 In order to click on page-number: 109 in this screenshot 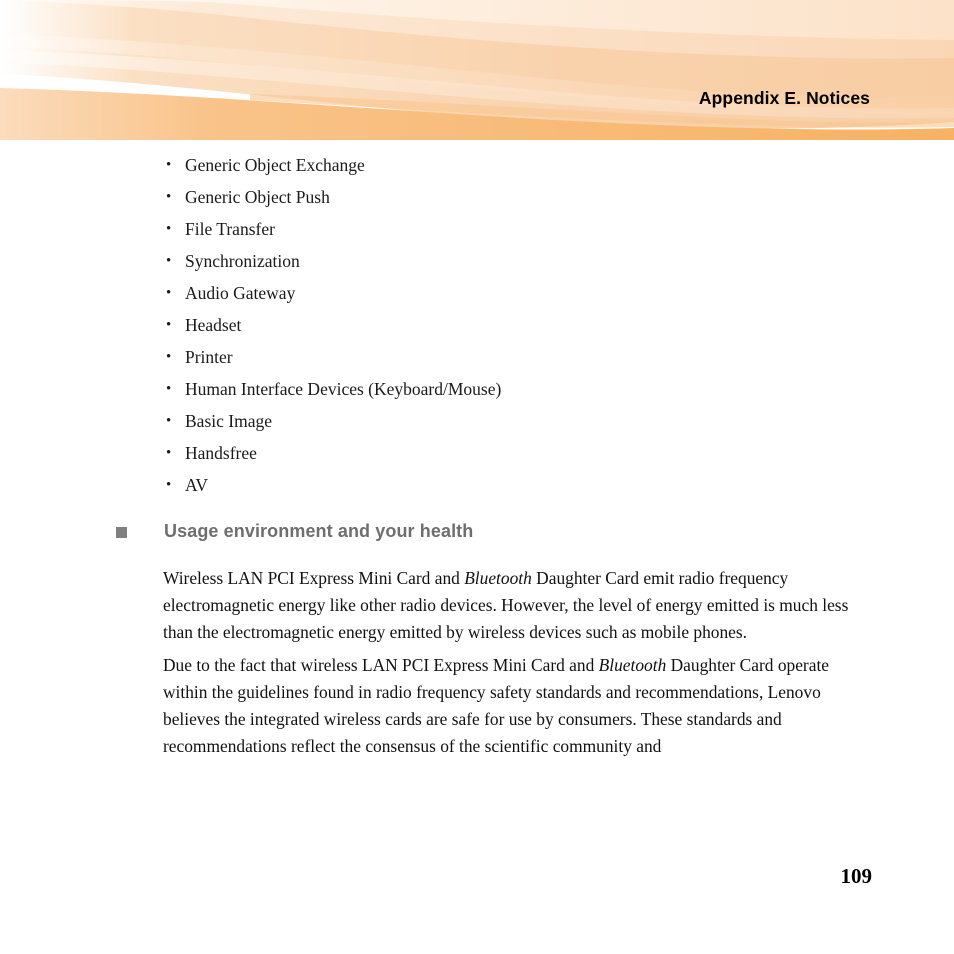, I will do `click(856, 876)`.